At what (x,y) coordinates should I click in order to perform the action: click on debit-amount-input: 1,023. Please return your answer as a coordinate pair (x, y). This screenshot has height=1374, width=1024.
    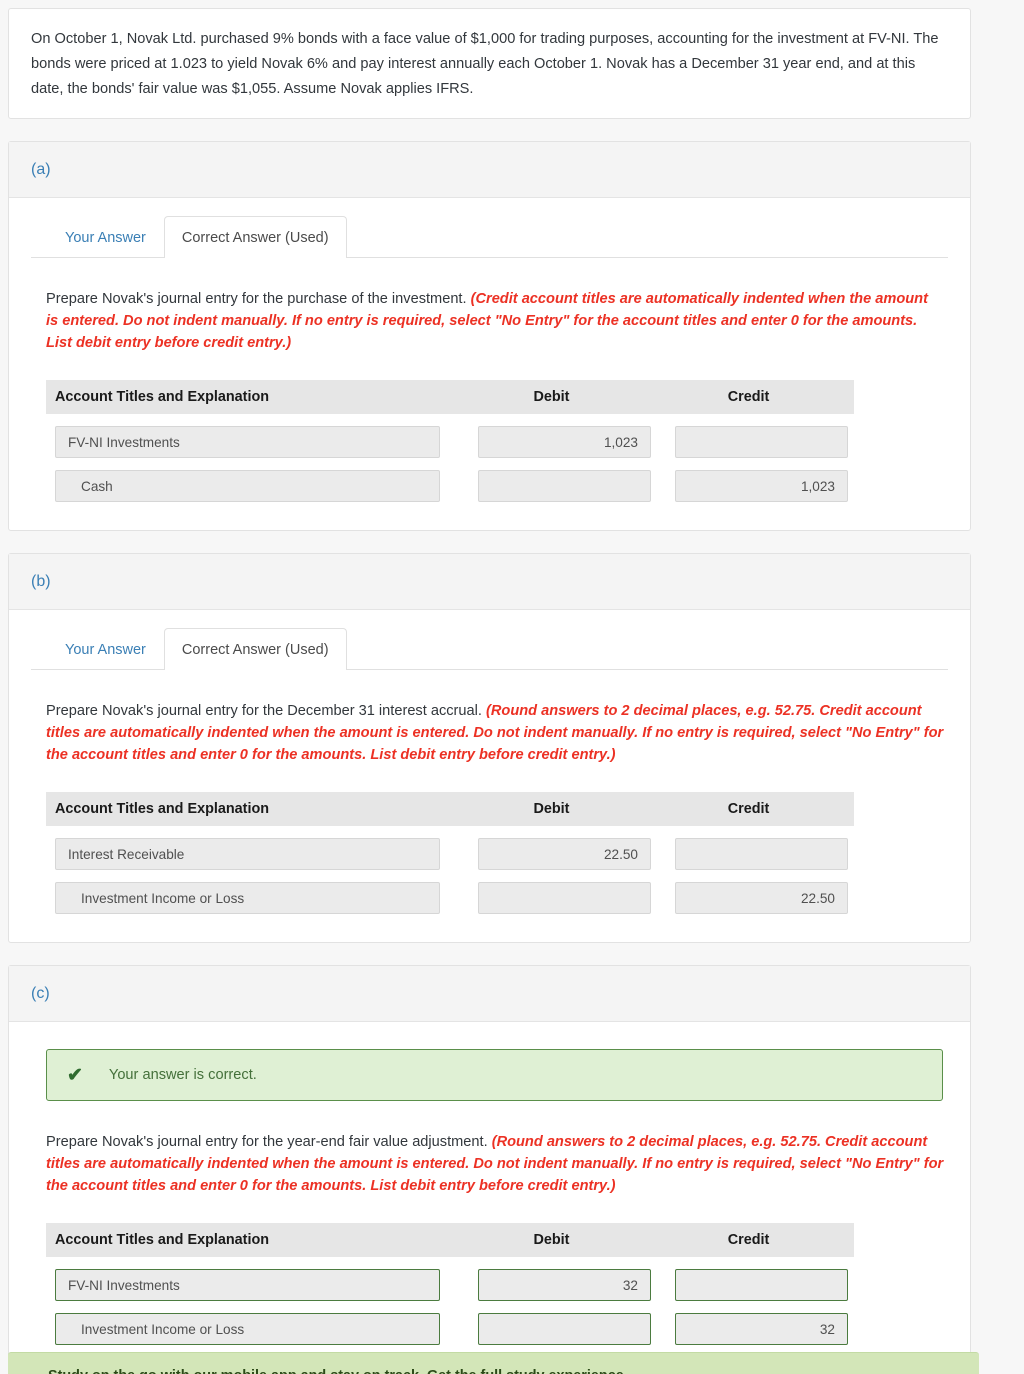
    Looking at the image, I should click on (564, 442).